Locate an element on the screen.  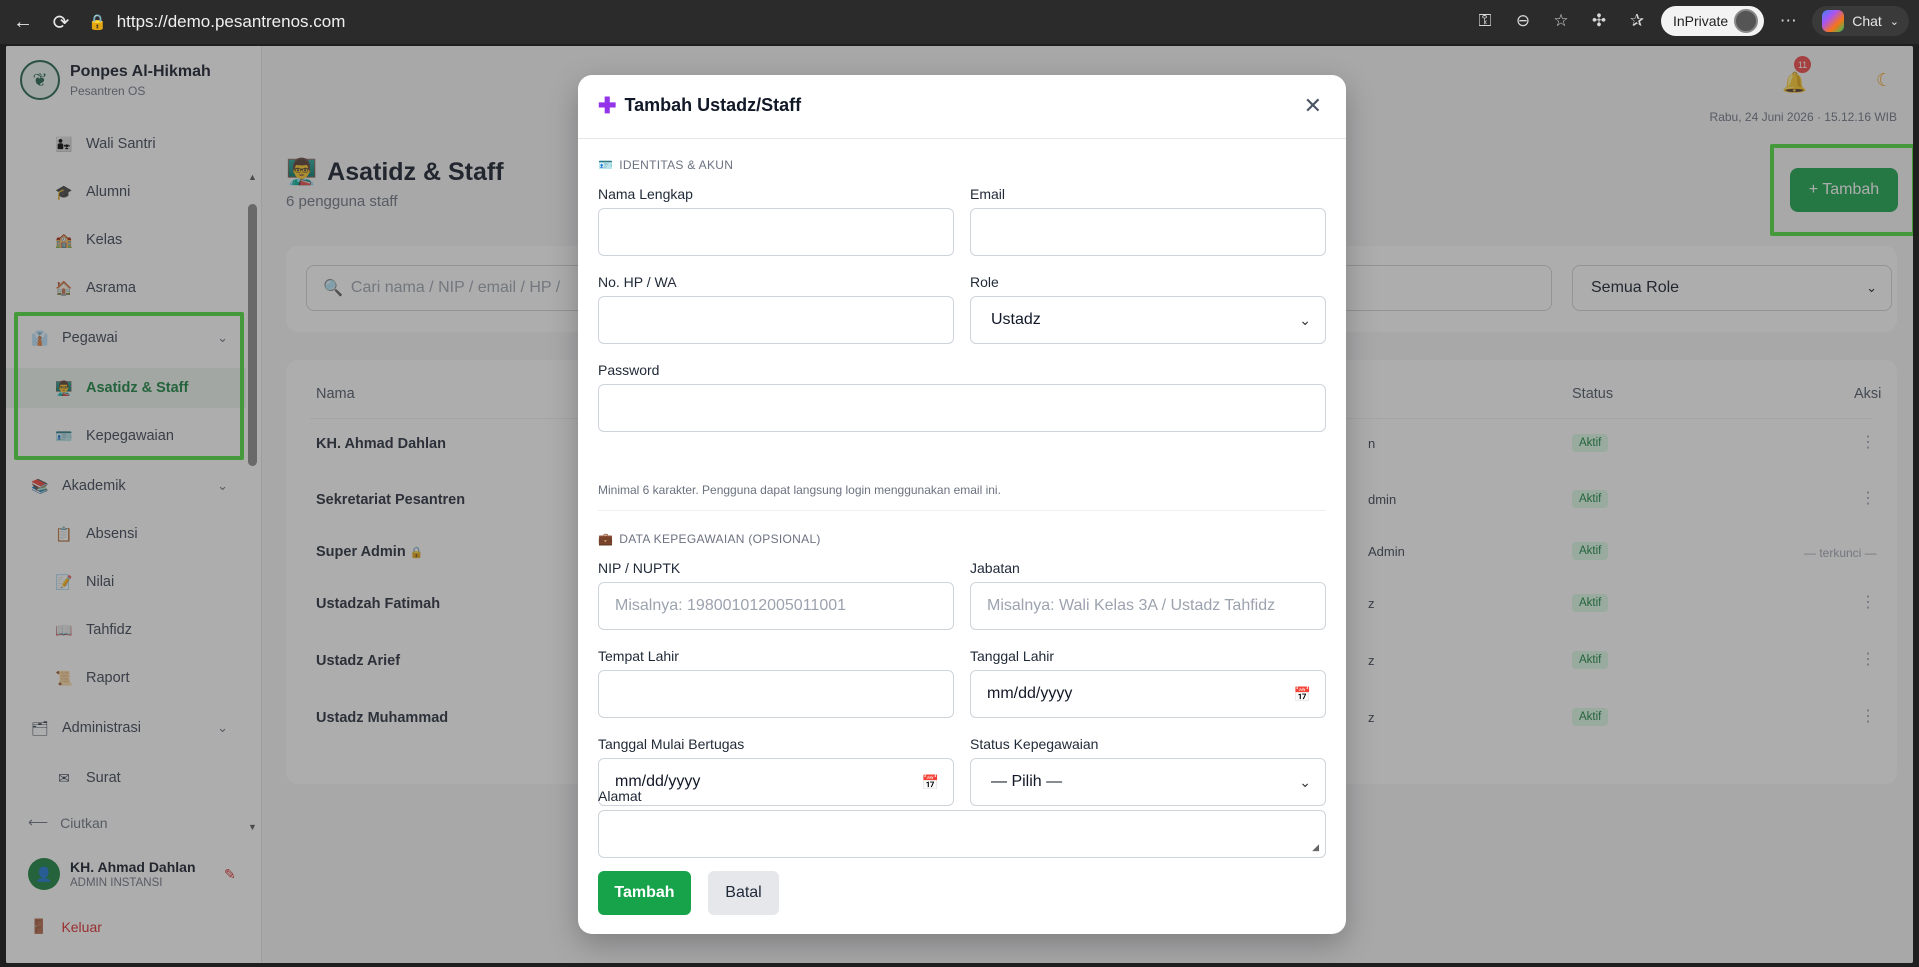
start-date-input: mm/dd/yyyy 📅 is located at coordinates (776, 782).